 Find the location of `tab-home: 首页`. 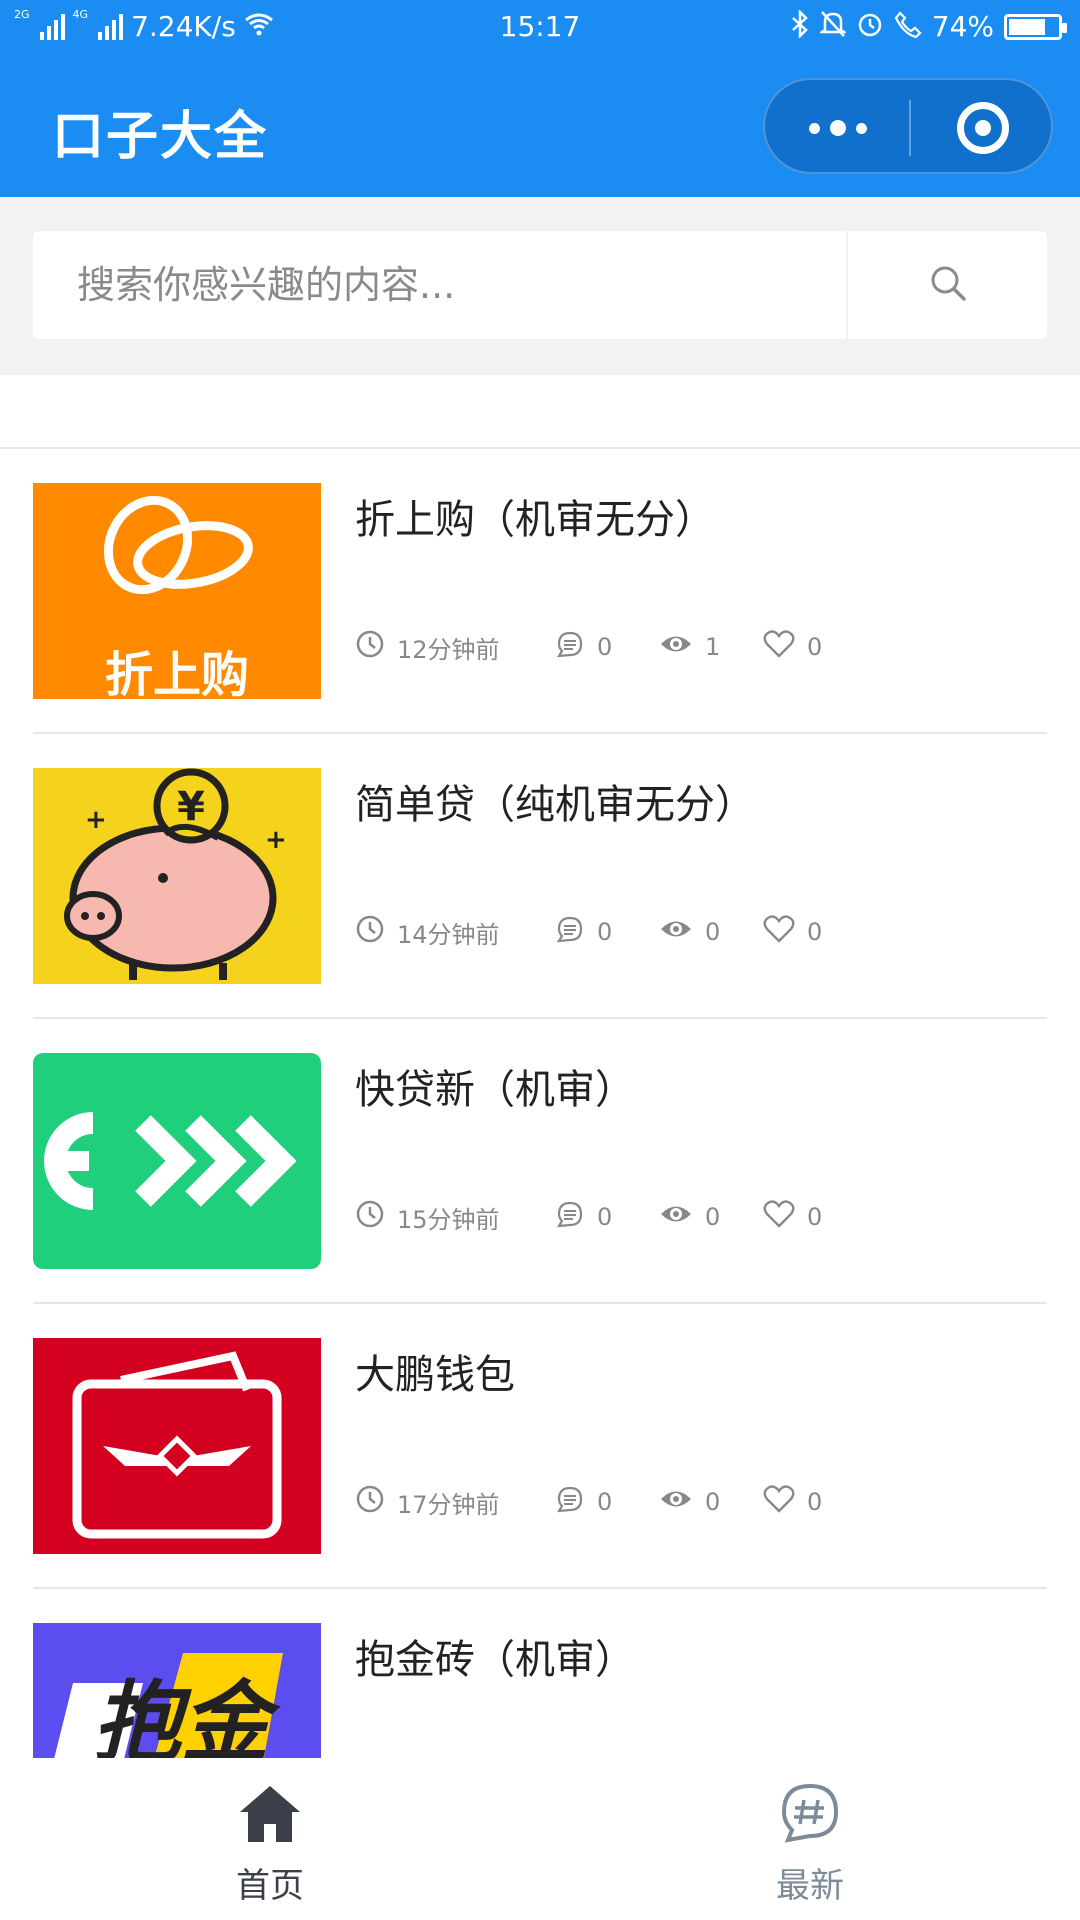

tab-home: 首页 is located at coordinates (270, 1839).